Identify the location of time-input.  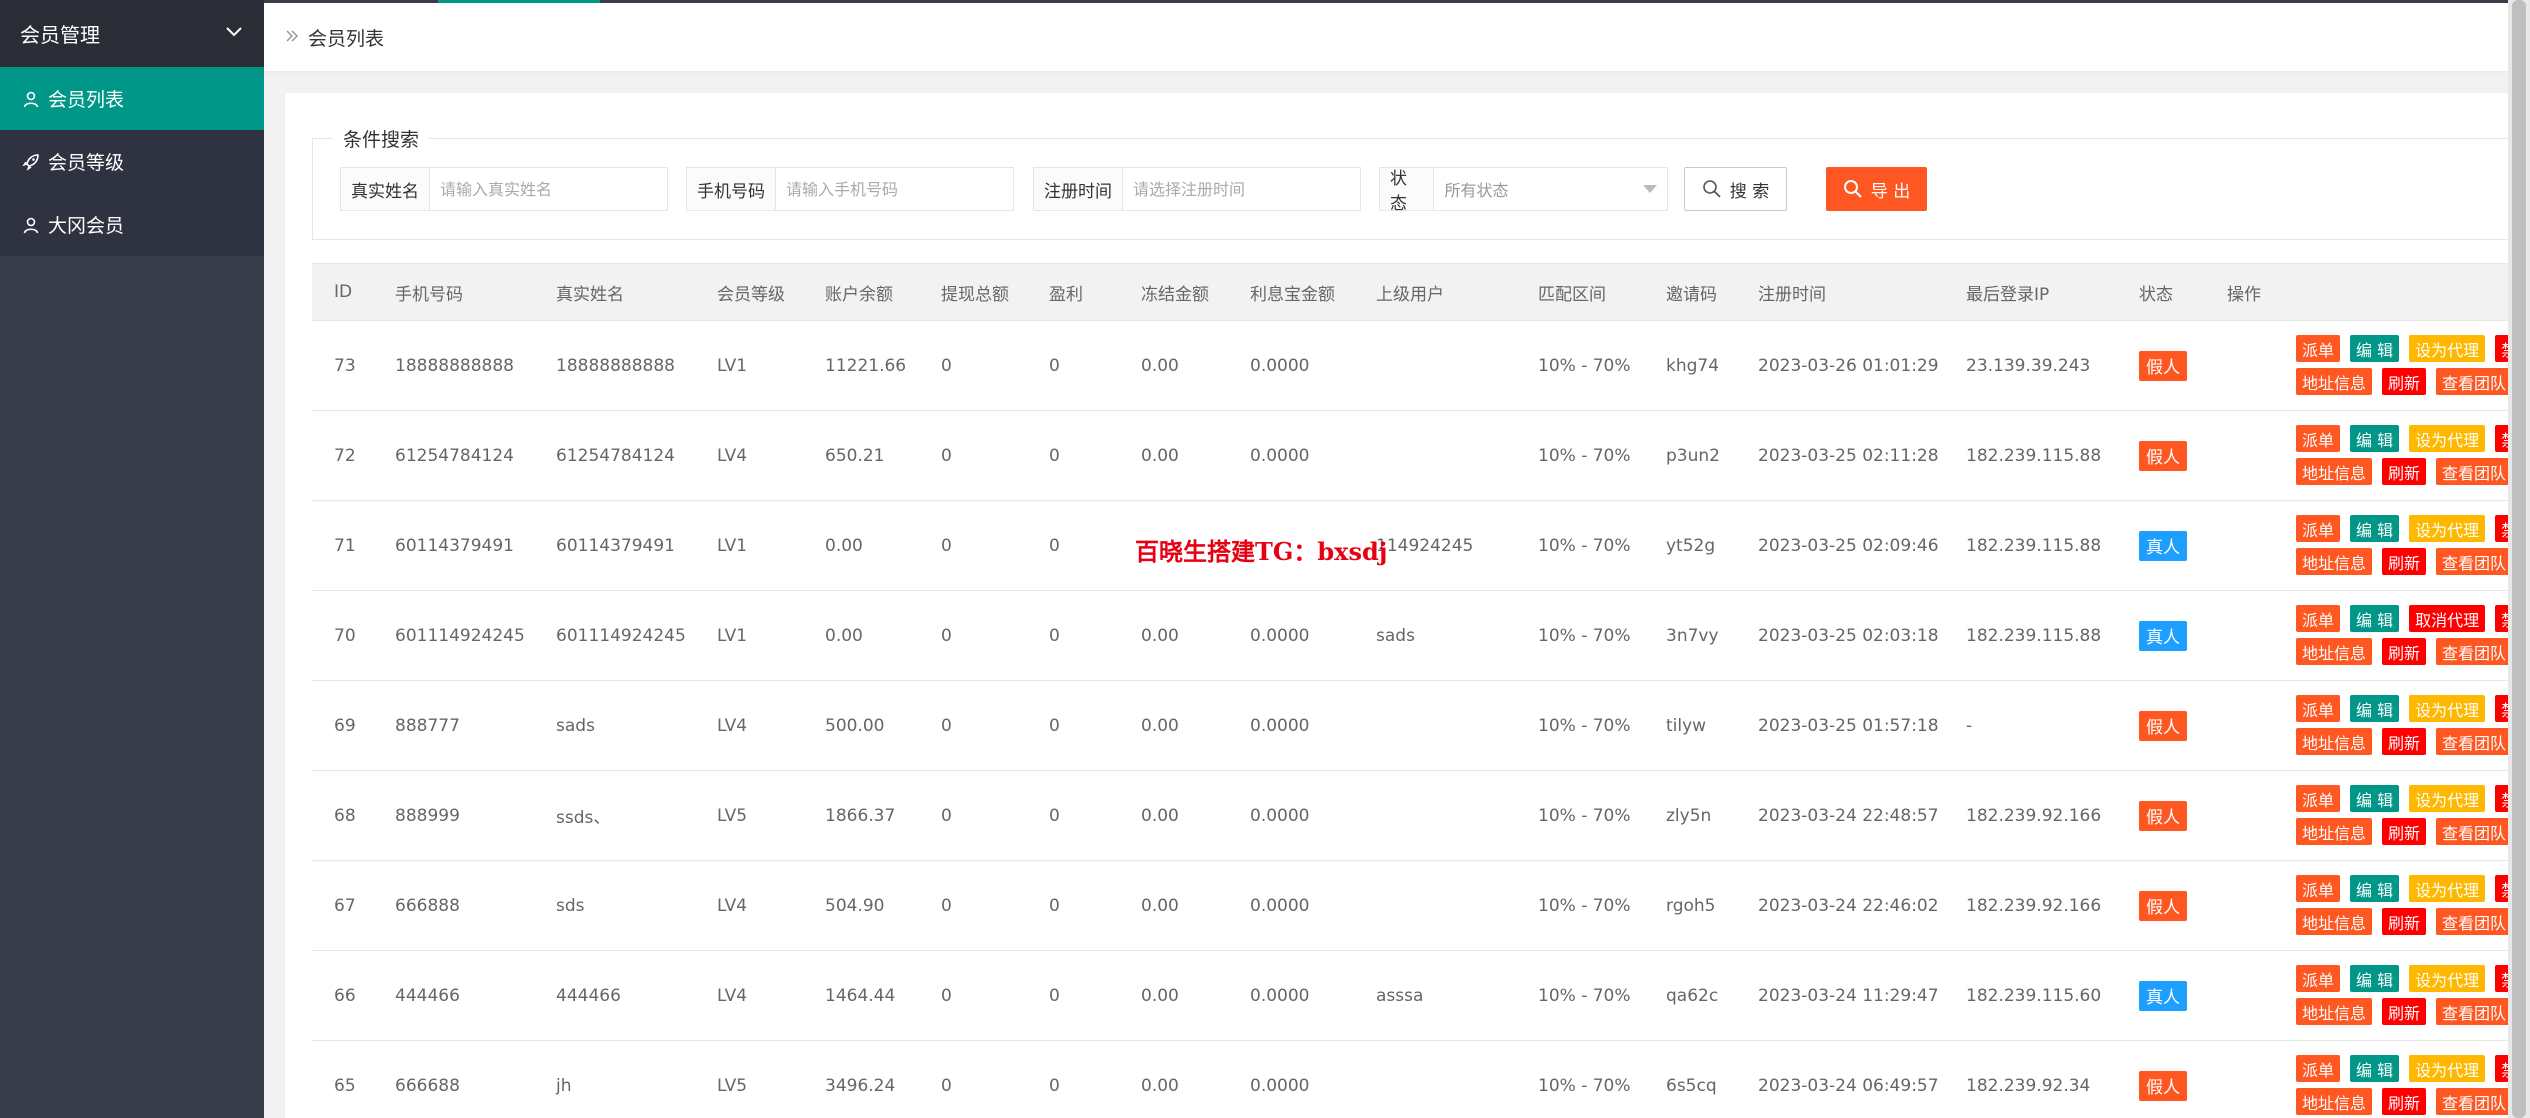
(1238, 189).